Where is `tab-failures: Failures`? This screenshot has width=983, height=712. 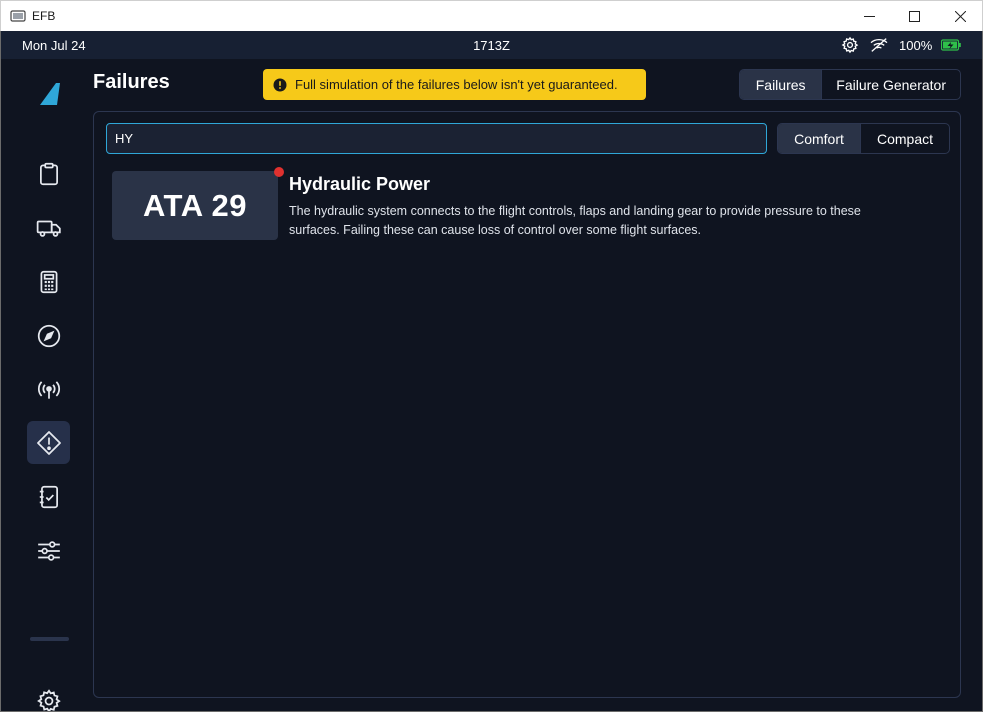
tab-failures: Failures is located at coordinates (781, 84).